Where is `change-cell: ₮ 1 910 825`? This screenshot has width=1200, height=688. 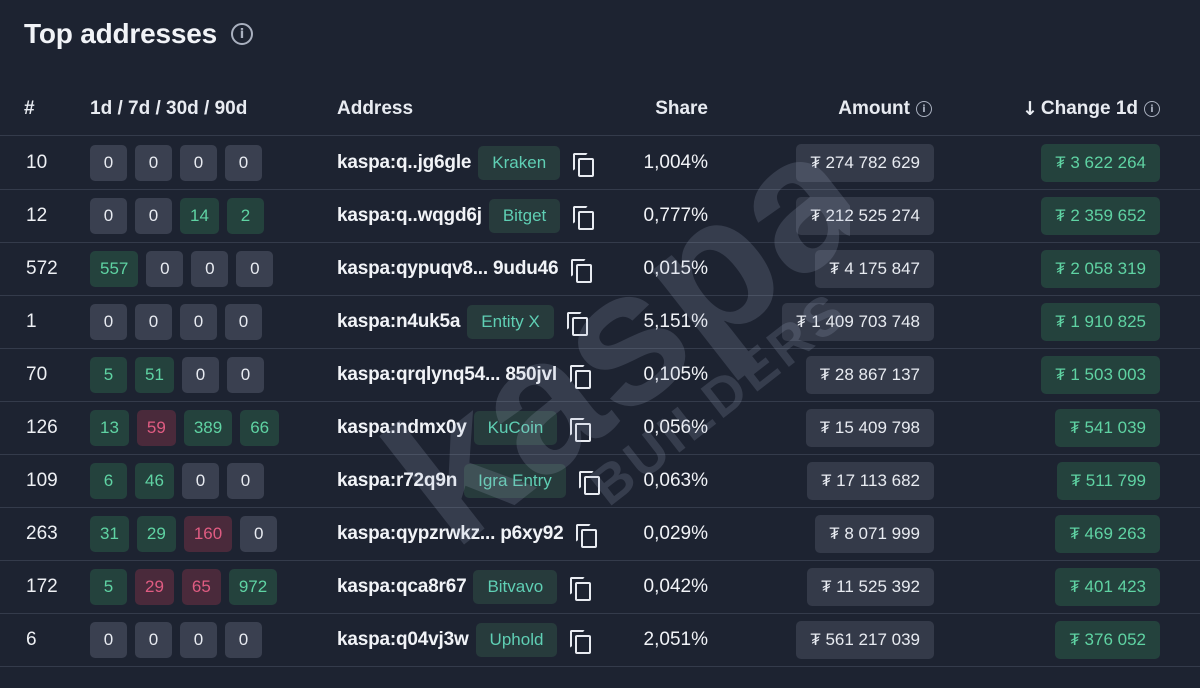
change-cell: ₮ 1 910 825 is located at coordinates (1100, 322).